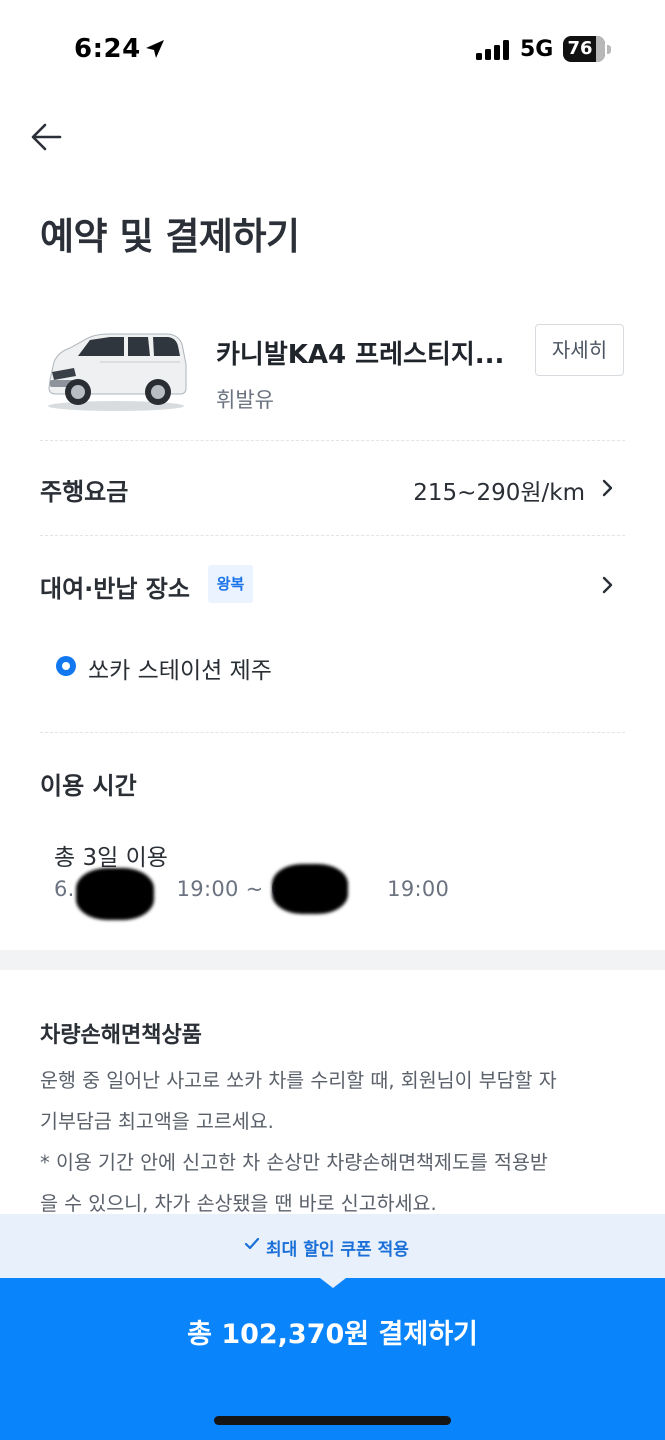  I want to click on insurance-desc-line: 기부담금 최고액을 고르세요., so click(157, 1121).